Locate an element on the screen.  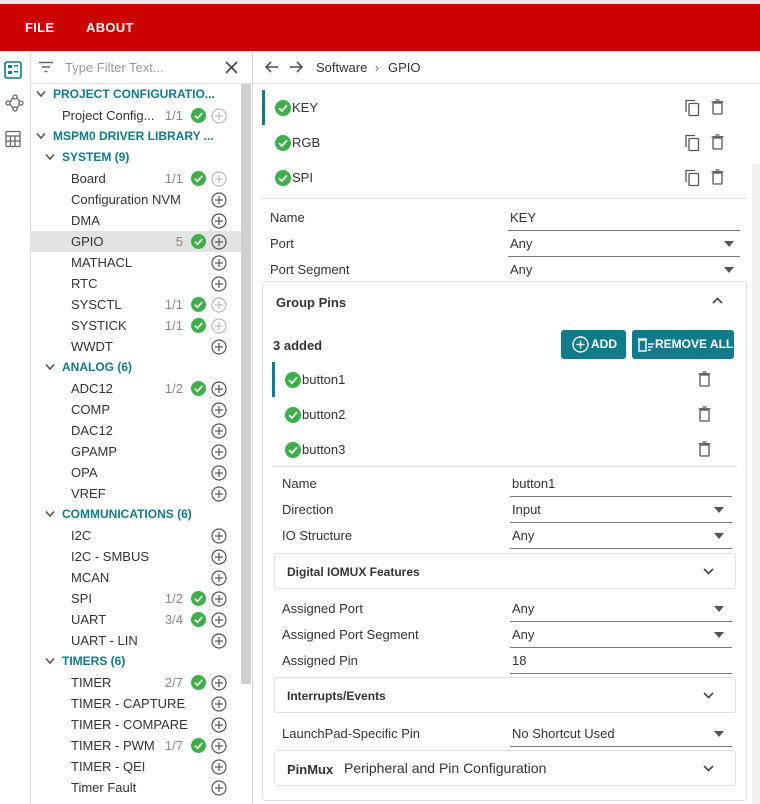
sidebar-scrollbar is located at coordinates (246, 384).